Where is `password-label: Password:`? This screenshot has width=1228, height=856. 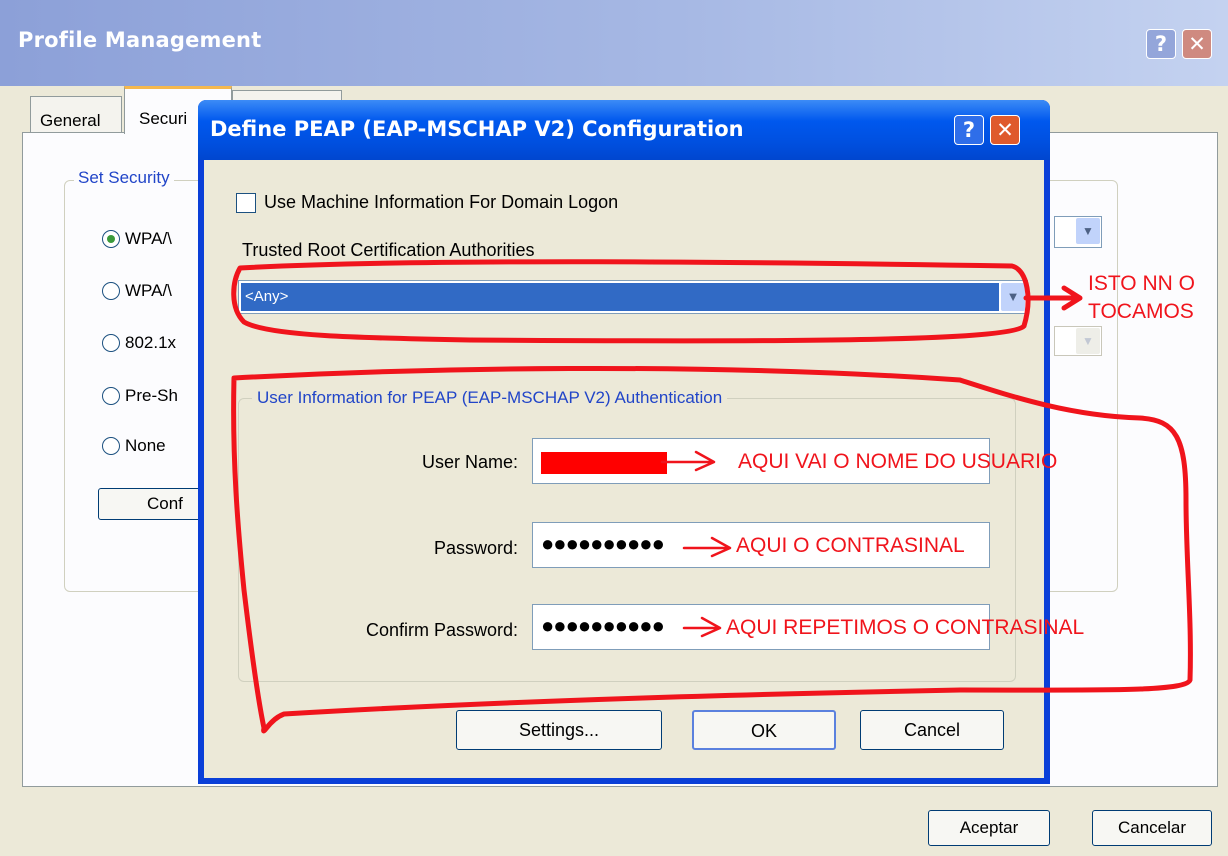
password-label: Password: is located at coordinates (475, 548).